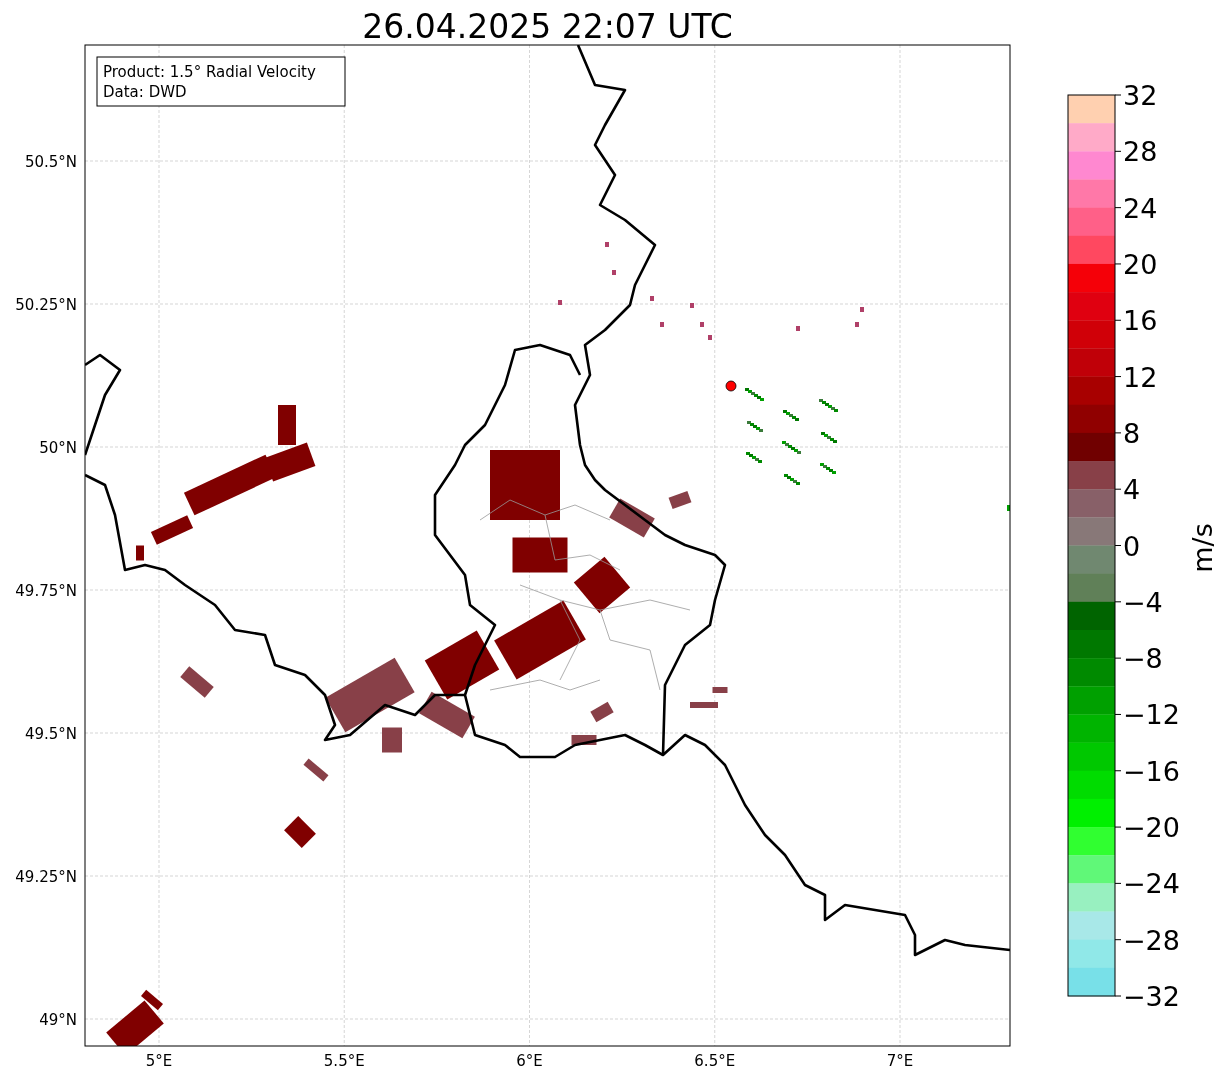 The width and height of the screenshot is (1225, 1081). What do you see at coordinates (46, 877) in the screenshot?
I see `latitude-label: 49.25°N` at bounding box center [46, 877].